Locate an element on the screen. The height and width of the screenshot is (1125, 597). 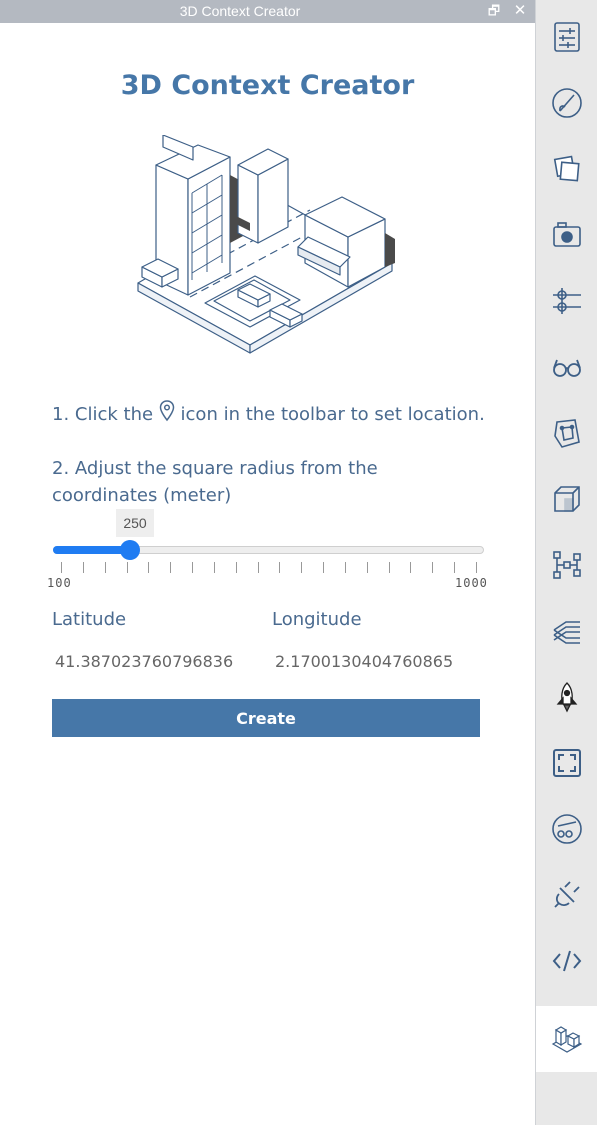
fullscreen-icon is located at coordinates (567, 763).